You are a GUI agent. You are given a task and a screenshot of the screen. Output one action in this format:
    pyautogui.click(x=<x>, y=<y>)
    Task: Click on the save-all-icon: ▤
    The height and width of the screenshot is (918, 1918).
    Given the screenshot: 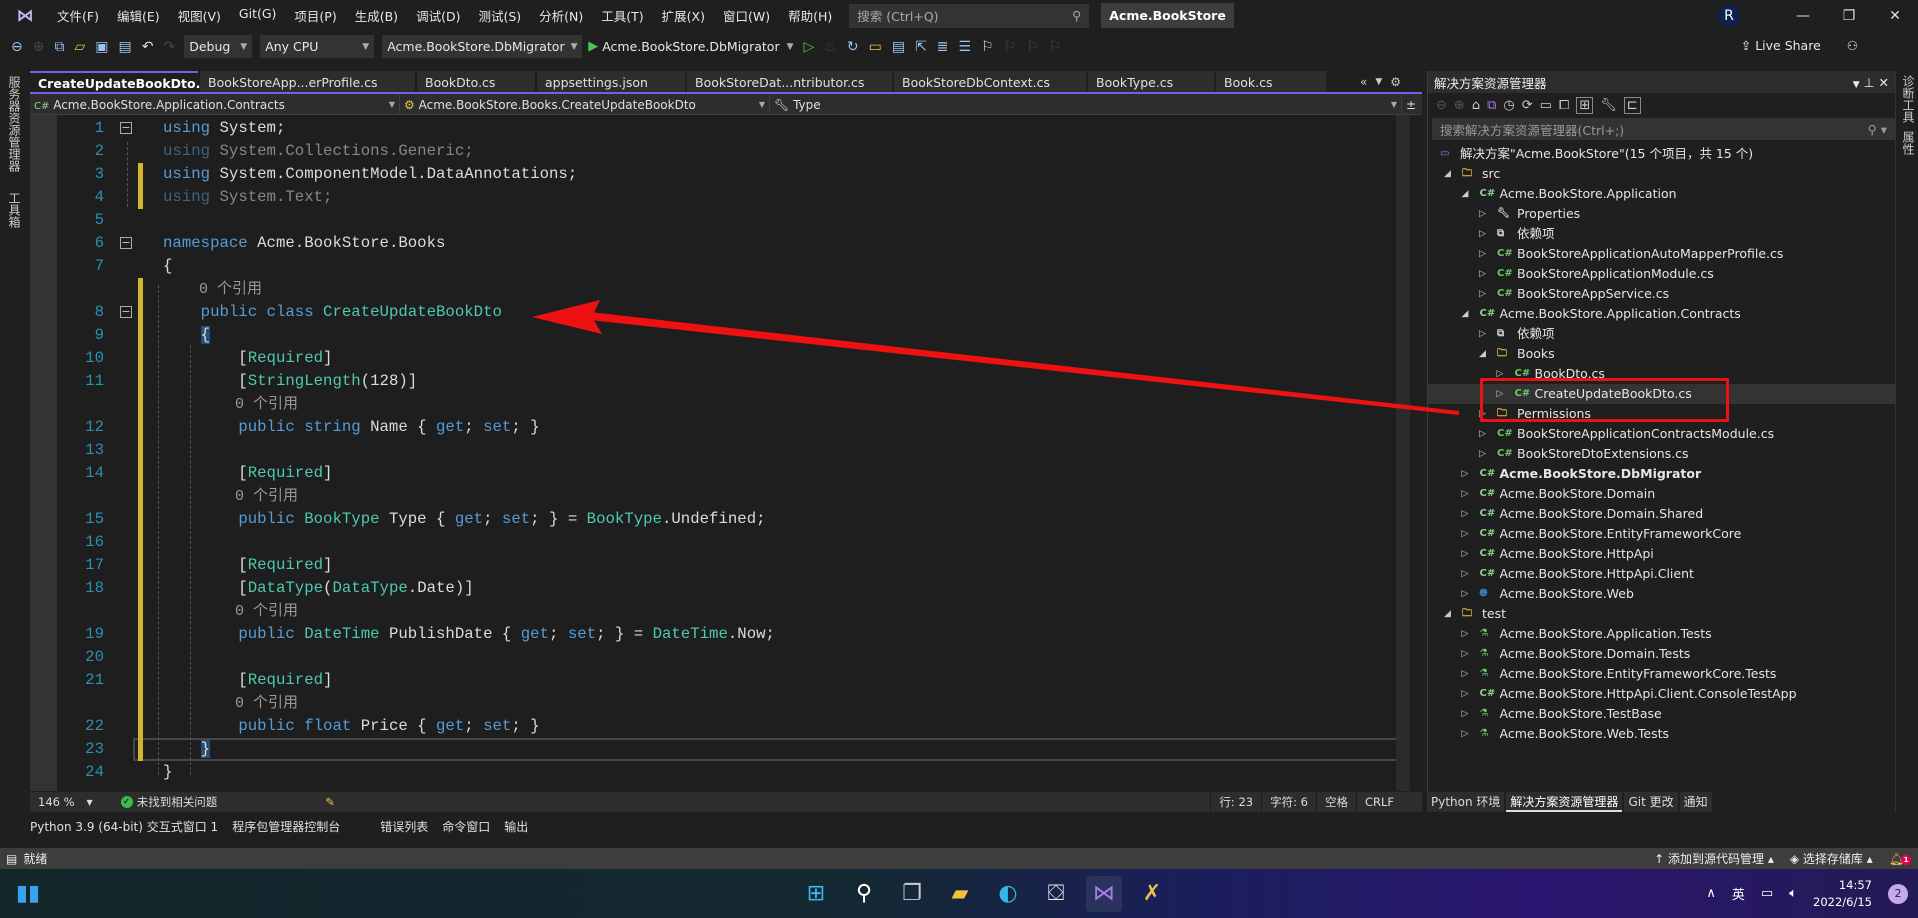 What is the action you would take?
    pyautogui.click(x=124, y=47)
    